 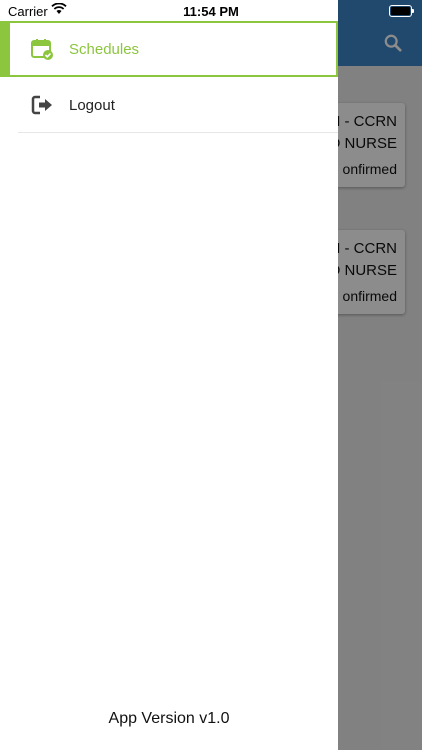 What do you see at coordinates (169, 105) in the screenshot?
I see `menu-item-logout: Logout` at bounding box center [169, 105].